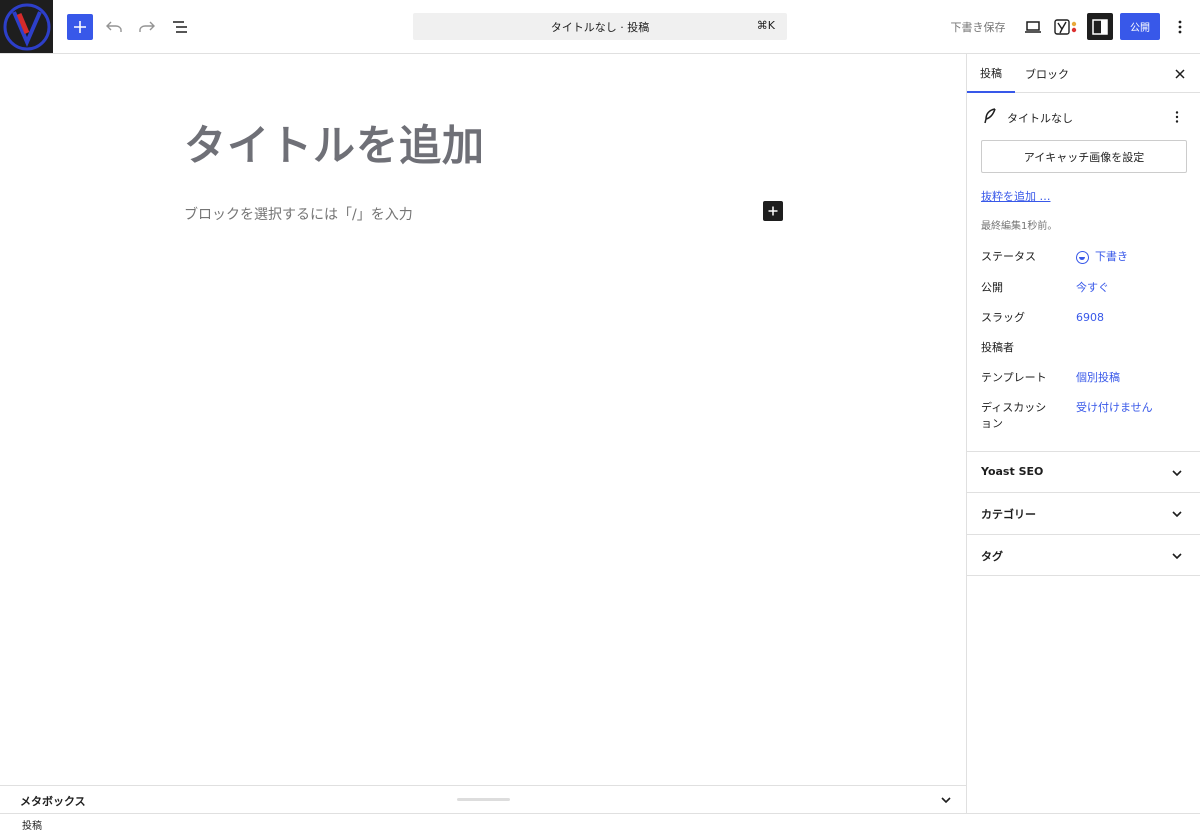  I want to click on settings-sidebar-toggle, so click(1100, 26).